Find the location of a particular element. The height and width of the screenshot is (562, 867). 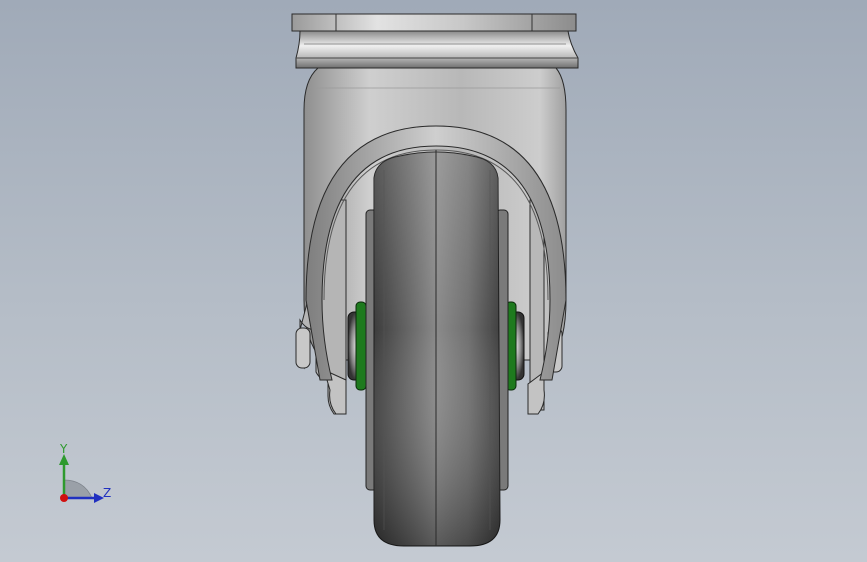

reference-triad is located at coordinates (81, 478).